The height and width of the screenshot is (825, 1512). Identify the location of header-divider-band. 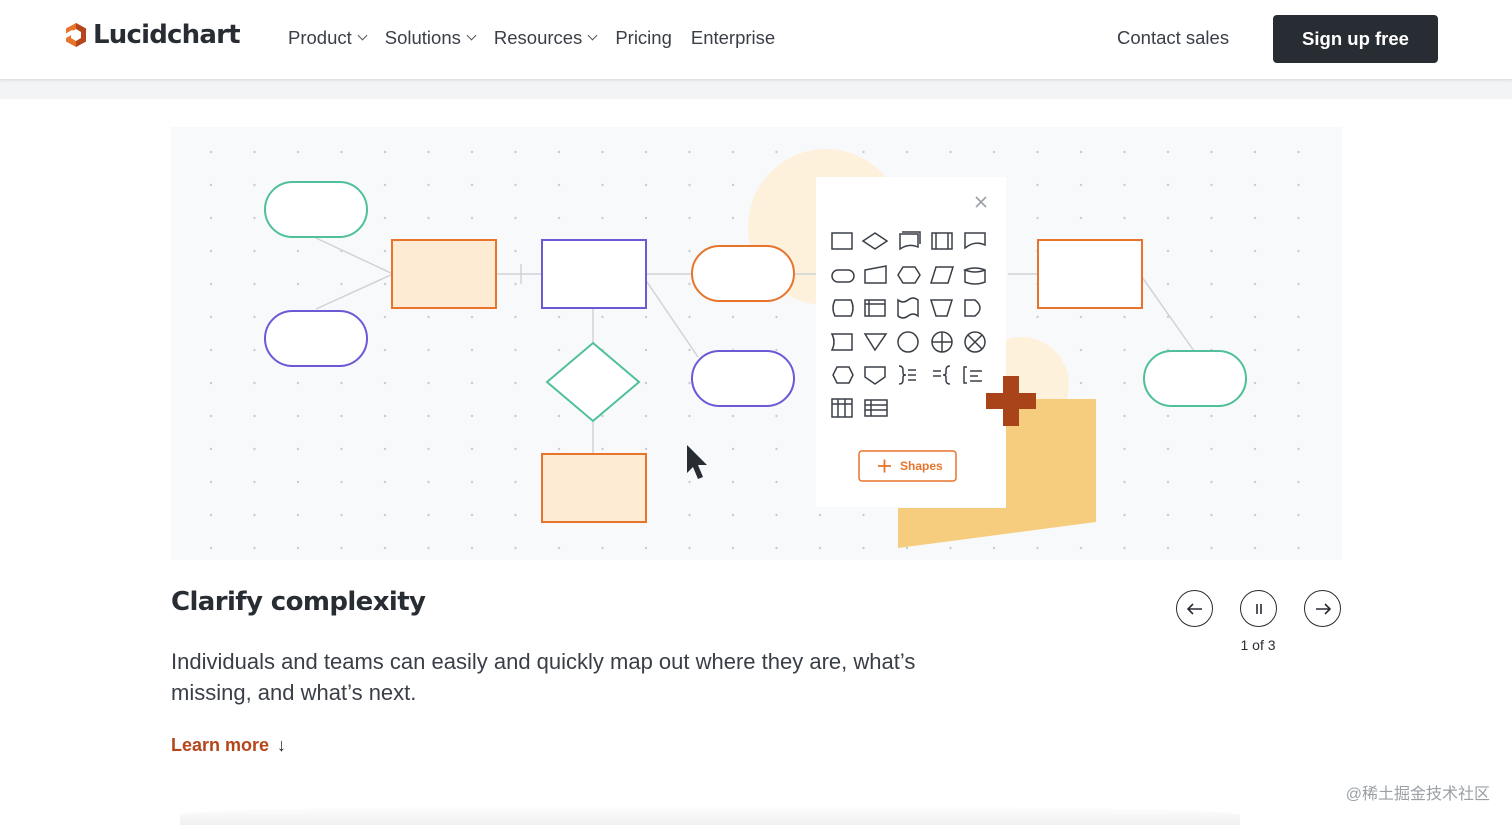
(756, 89).